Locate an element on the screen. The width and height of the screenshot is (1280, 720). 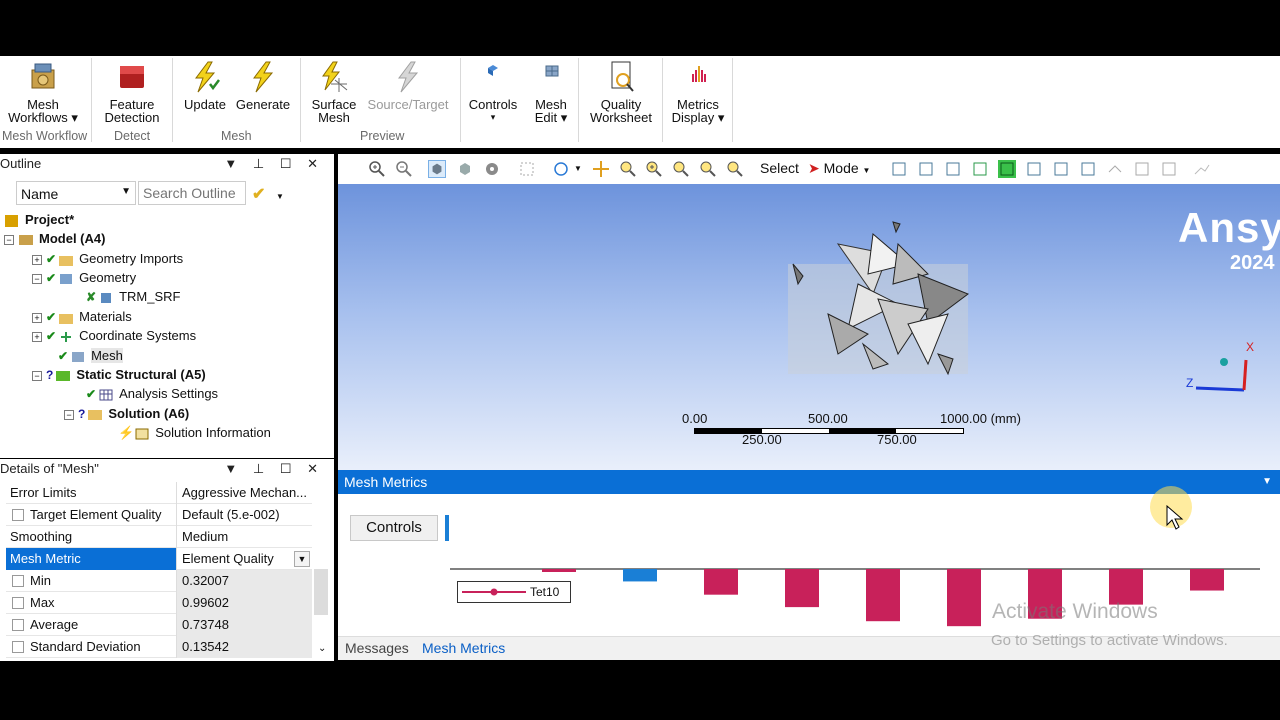
legend-line-icon is located at coordinates (494, 592).